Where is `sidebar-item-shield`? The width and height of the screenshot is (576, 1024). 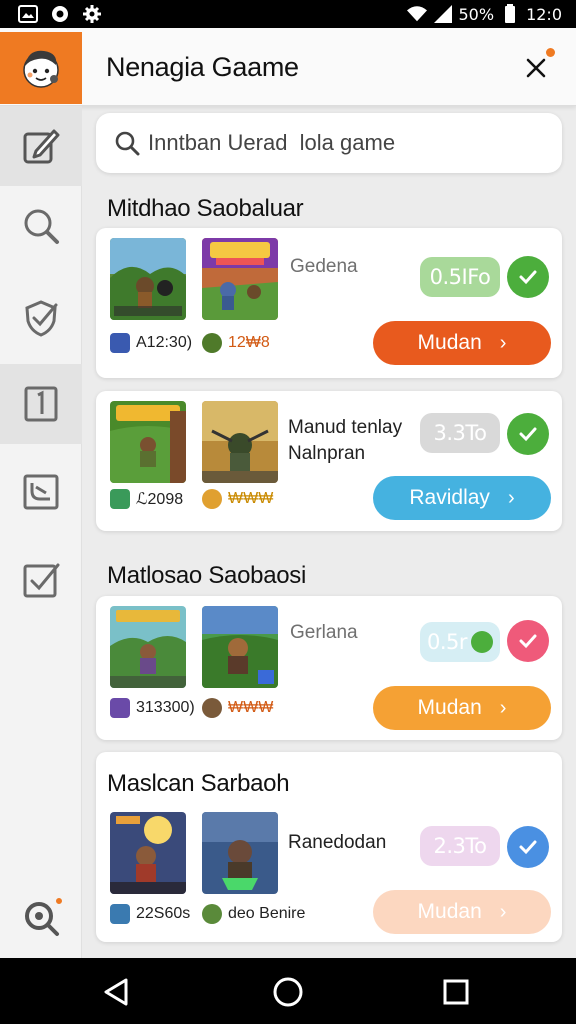
sidebar-item-shield is located at coordinates (41, 318).